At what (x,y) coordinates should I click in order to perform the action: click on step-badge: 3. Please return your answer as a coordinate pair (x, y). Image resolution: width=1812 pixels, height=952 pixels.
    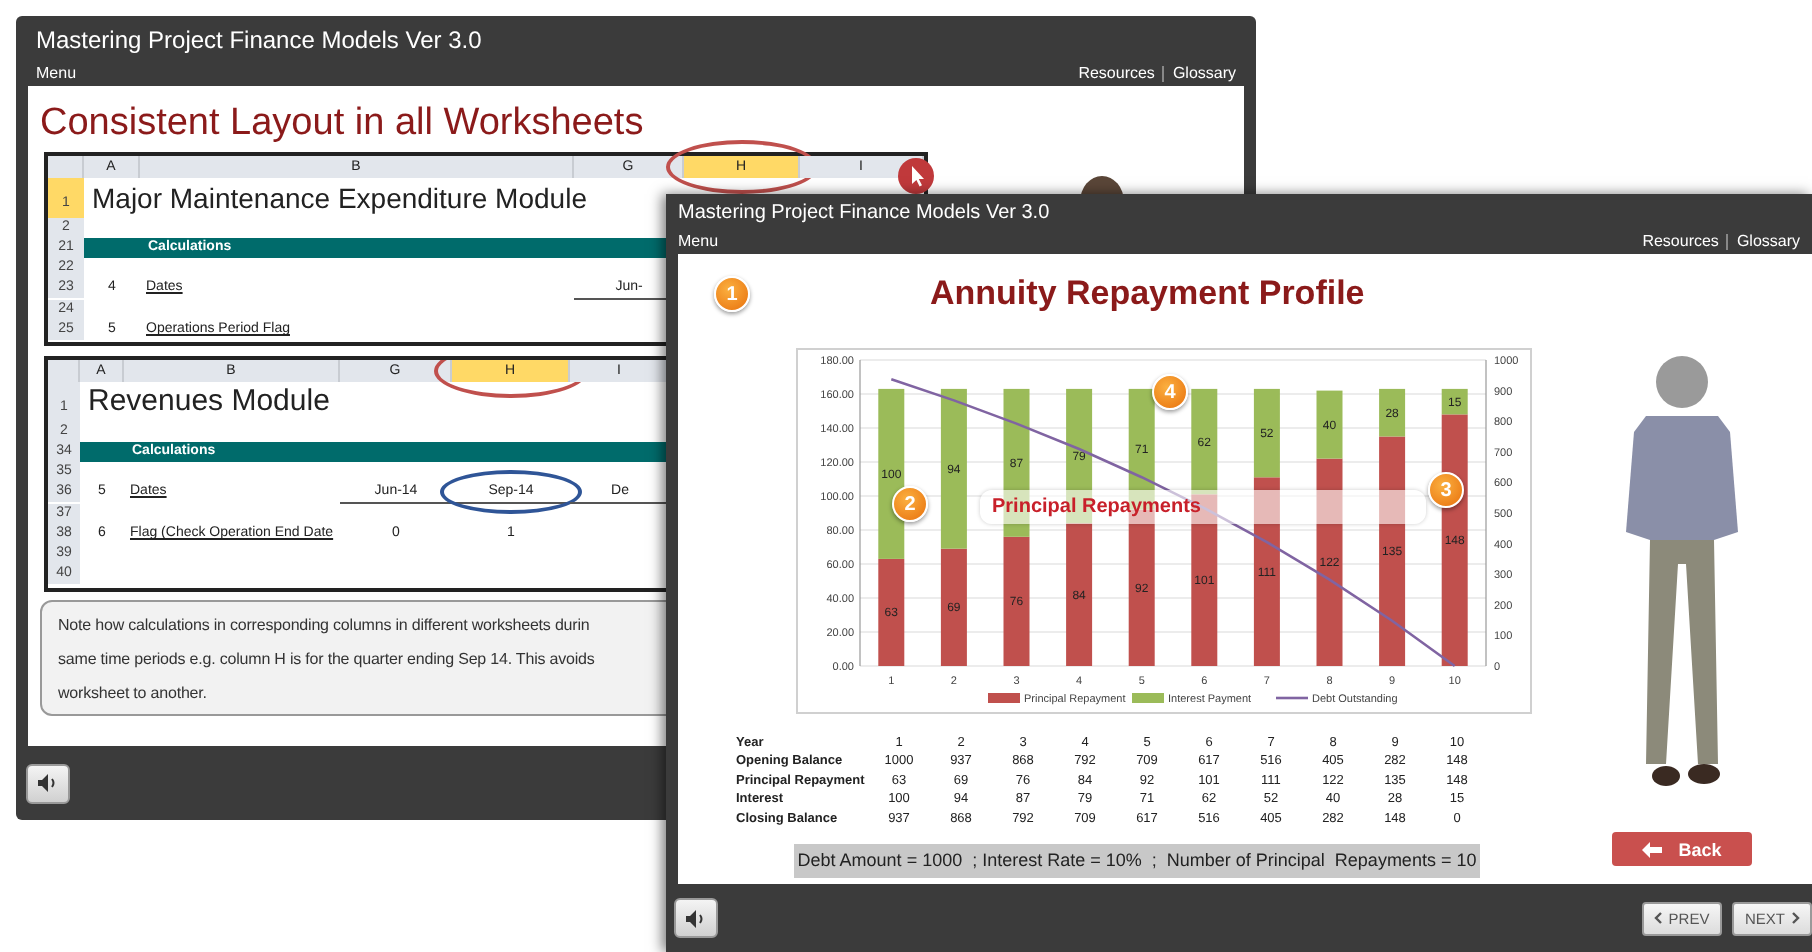
    Looking at the image, I should click on (1446, 490).